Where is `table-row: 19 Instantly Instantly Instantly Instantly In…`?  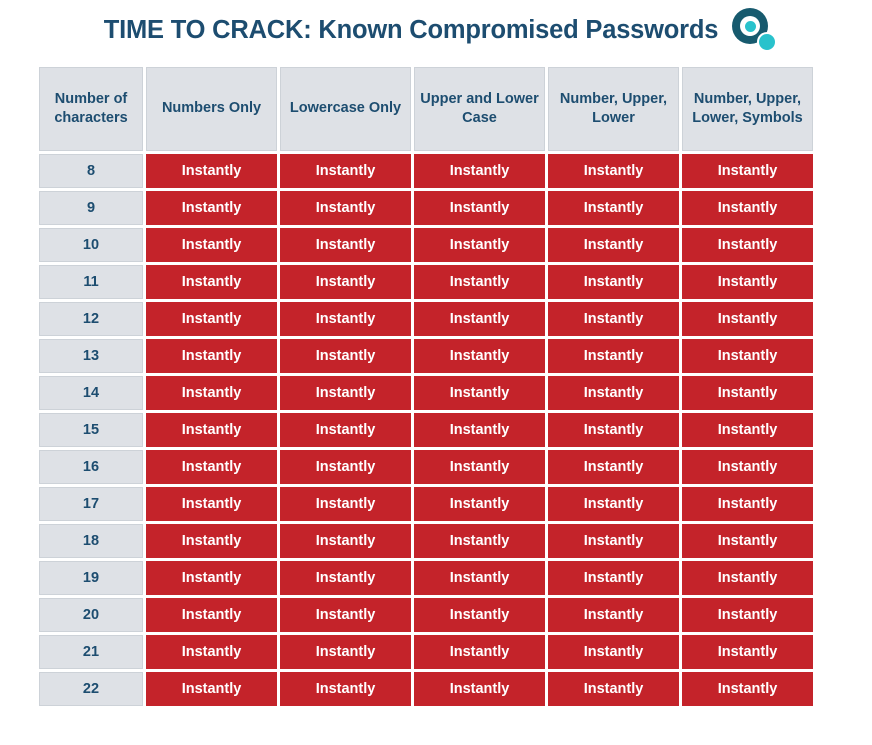 table-row: 19 Instantly Instantly Instantly Instantly In… is located at coordinates (426, 578).